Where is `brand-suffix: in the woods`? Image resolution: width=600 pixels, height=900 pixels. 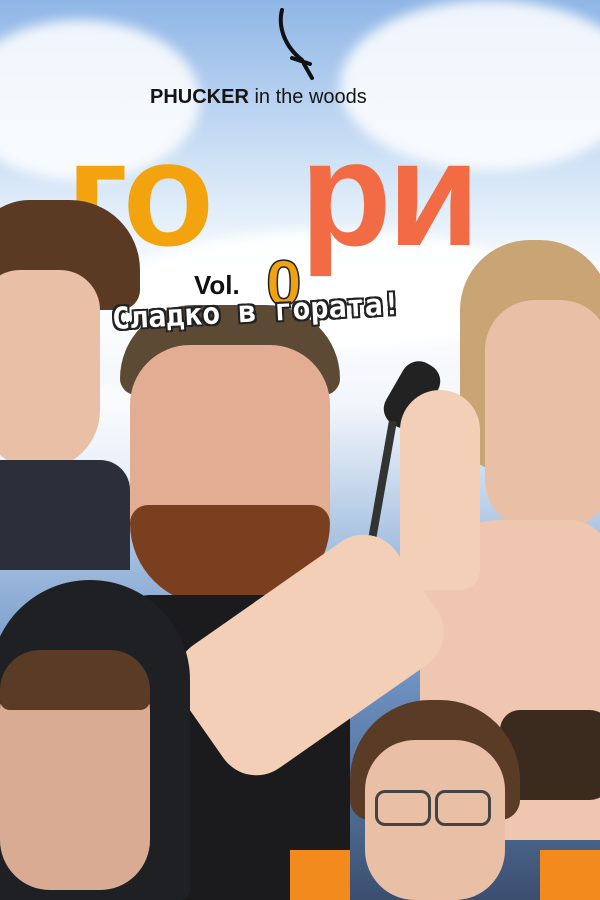
brand-suffix: in the woods is located at coordinates (310, 97).